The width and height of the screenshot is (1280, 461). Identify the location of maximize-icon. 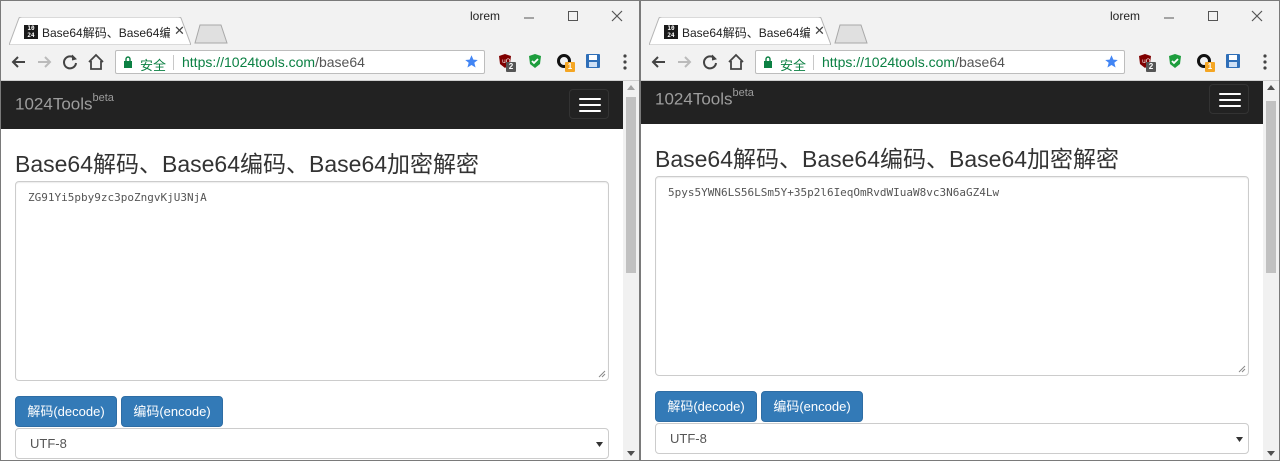
(573, 16).